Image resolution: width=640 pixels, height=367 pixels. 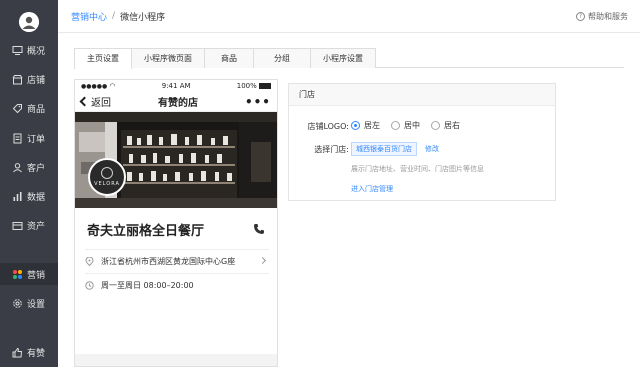 I want to click on logo-left-radio: 居左, so click(x=365, y=125).